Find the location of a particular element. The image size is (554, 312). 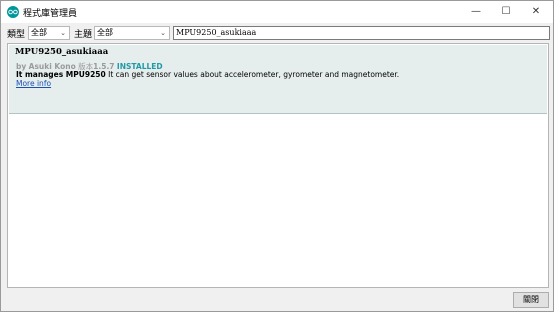

type-label: 類型 is located at coordinates (16, 35).